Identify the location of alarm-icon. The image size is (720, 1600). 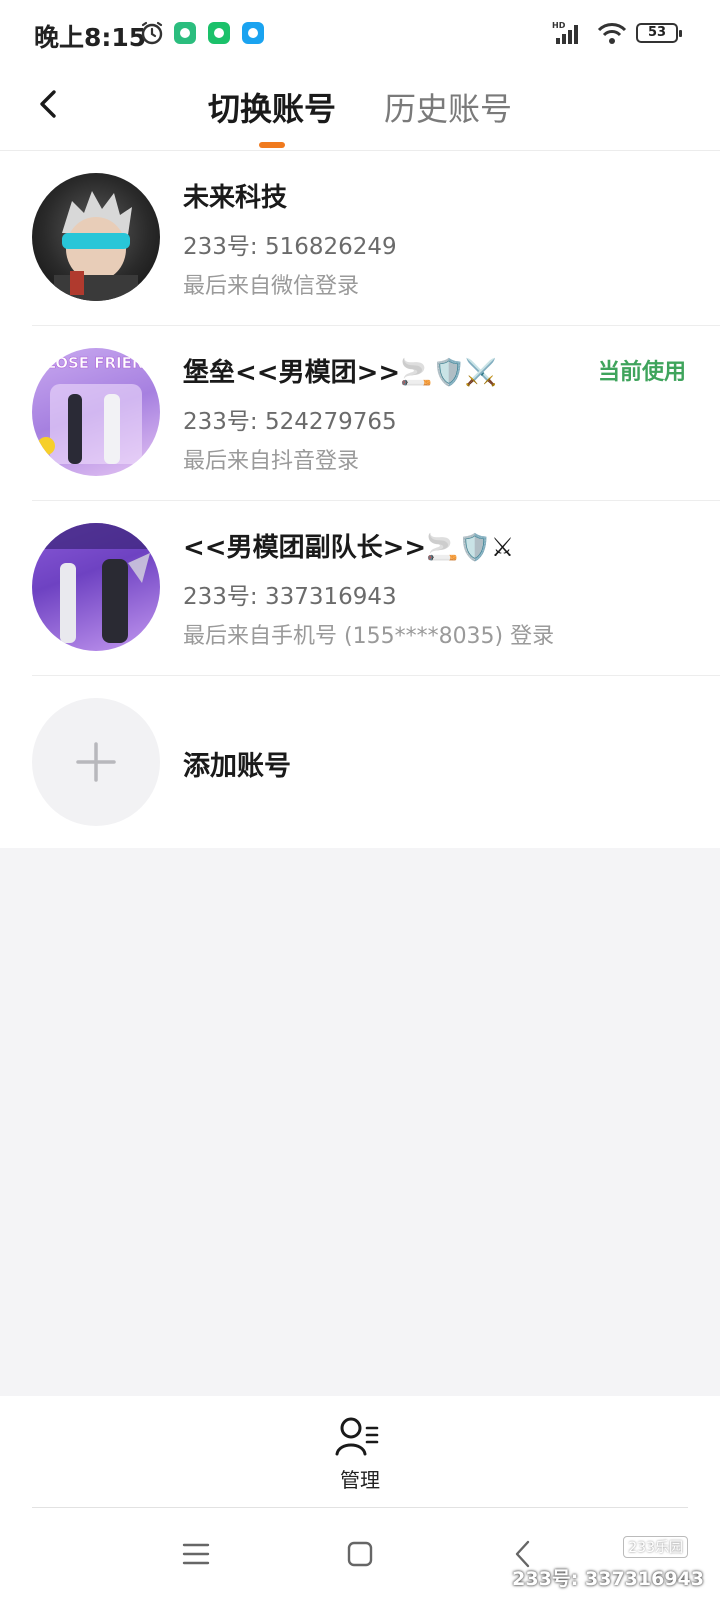
(152, 33).